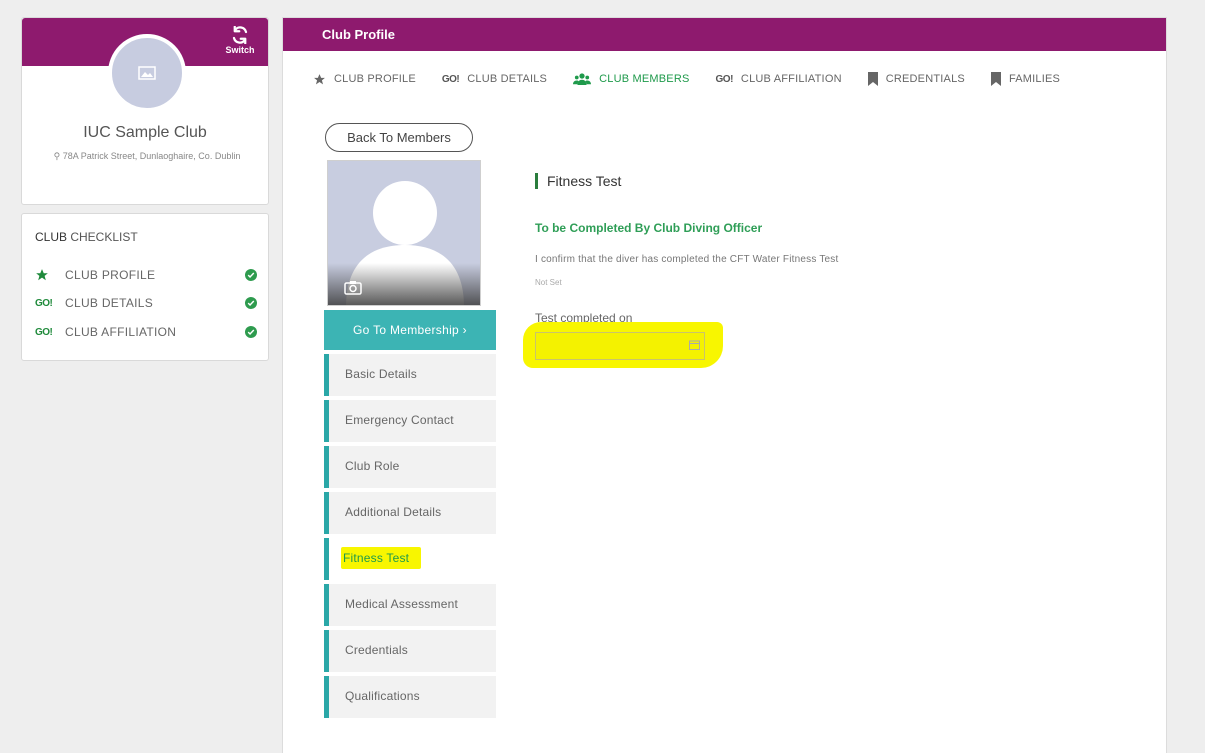 The height and width of the screenshot is (753, 1205). I want to click on completed-by-heading: To be Completed By Club Diving Officer, so click(649, 228).